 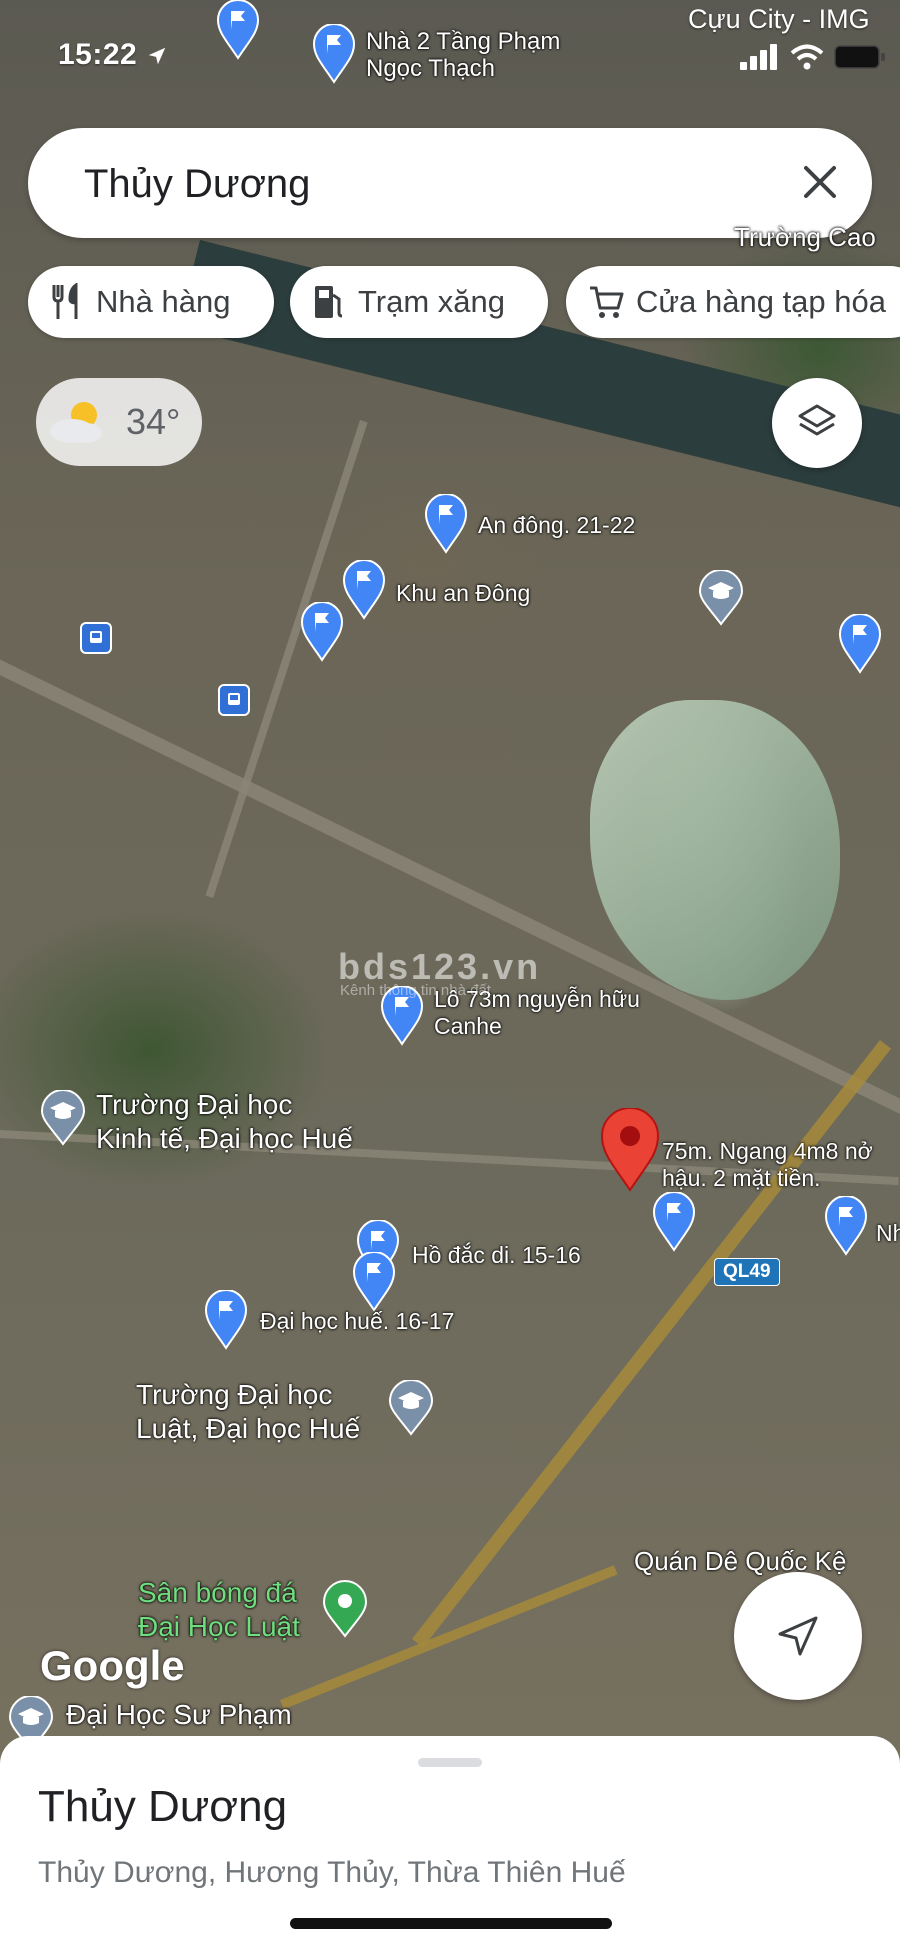 I want to click on partly-cloudy-icon, so click(x=76, y=422).